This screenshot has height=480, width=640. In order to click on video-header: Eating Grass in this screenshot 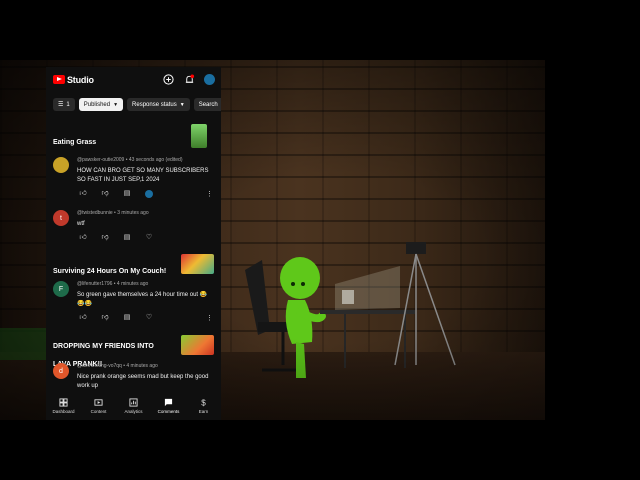, I will do `click(133, 140)`.